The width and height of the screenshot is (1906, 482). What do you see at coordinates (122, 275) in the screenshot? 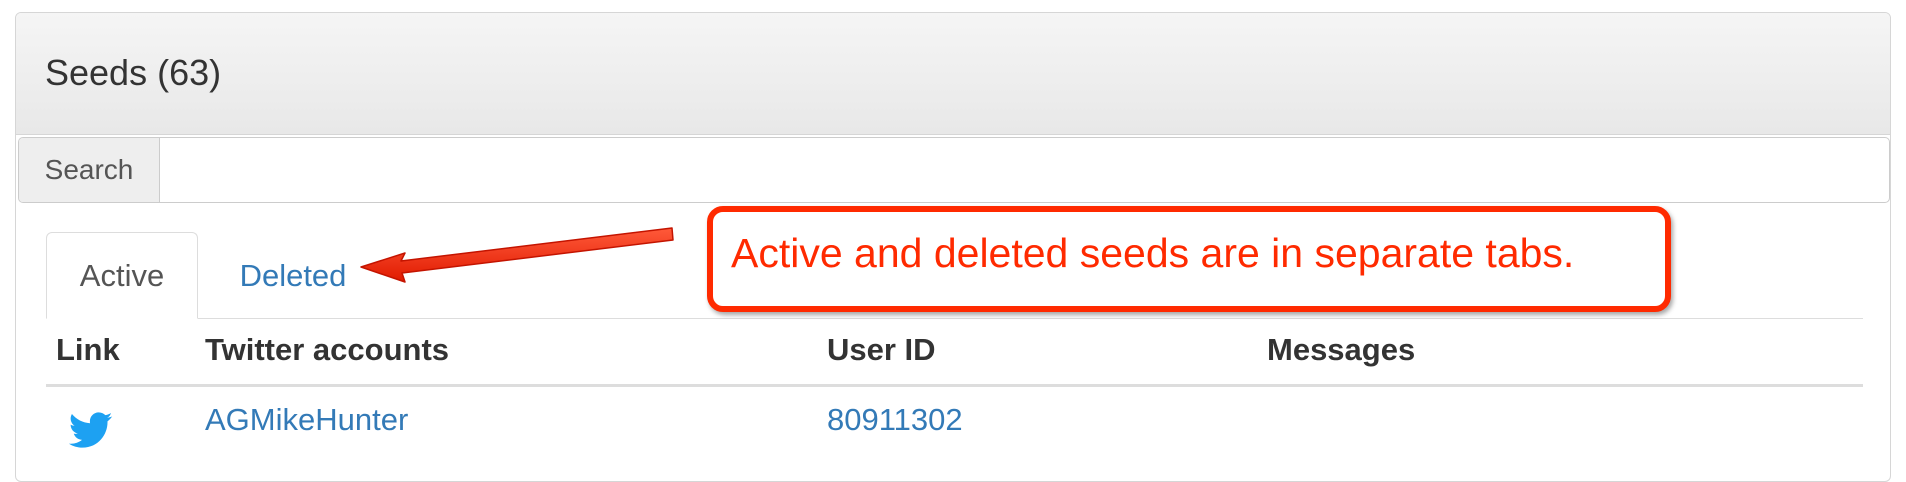
I see `tab-active: Active` at bounding box center [122, 275].